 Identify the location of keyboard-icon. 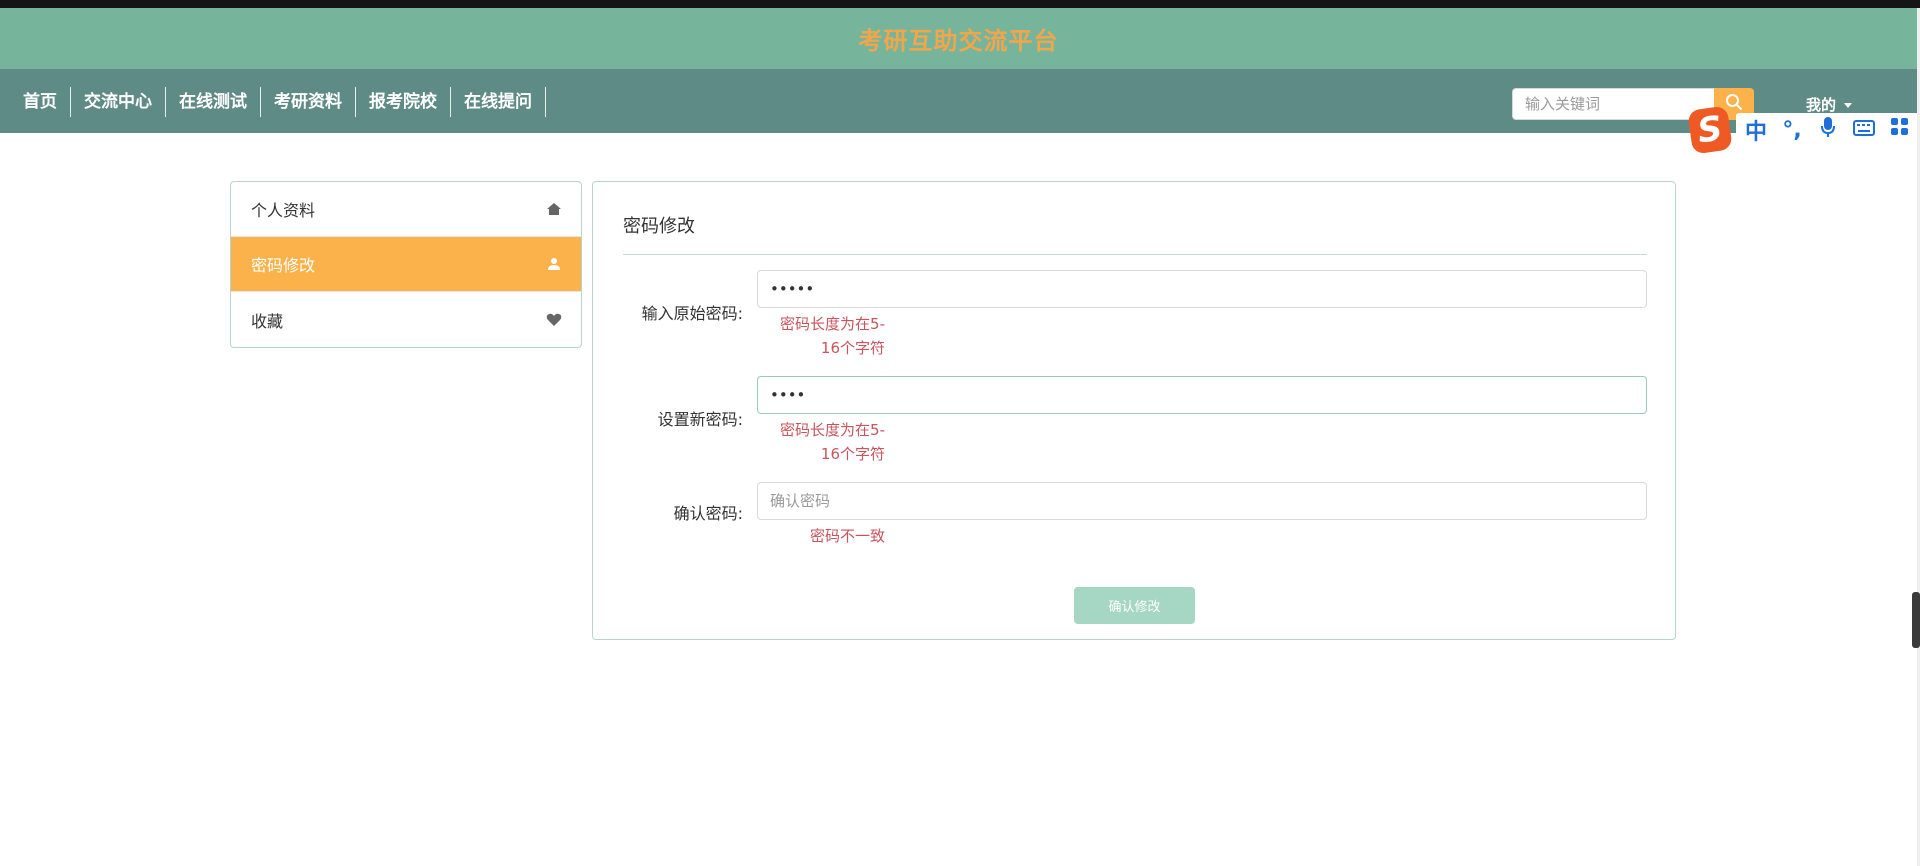
(1864, 130).